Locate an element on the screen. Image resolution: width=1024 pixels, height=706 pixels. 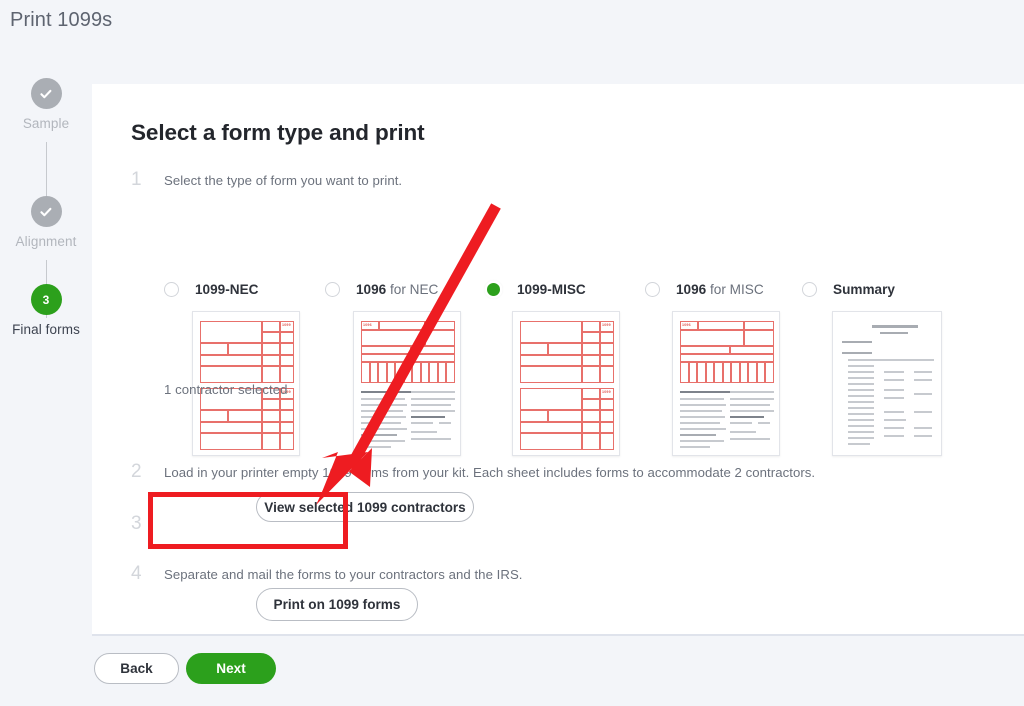
summary-thumbnail is located at coordinates (887, 383).